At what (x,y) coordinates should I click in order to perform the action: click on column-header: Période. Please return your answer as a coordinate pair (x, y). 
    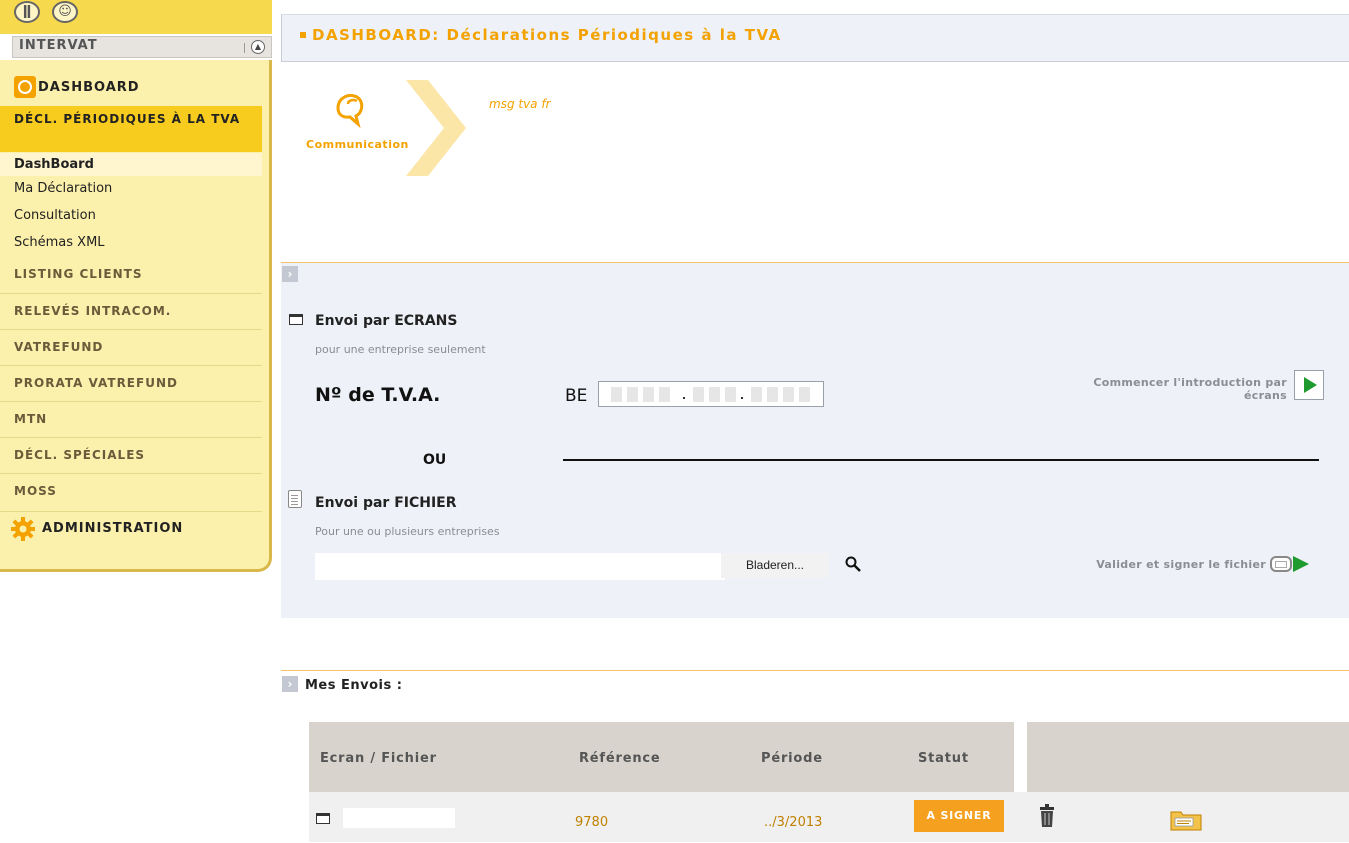
    Looking at the image, I should click on (792, 758).